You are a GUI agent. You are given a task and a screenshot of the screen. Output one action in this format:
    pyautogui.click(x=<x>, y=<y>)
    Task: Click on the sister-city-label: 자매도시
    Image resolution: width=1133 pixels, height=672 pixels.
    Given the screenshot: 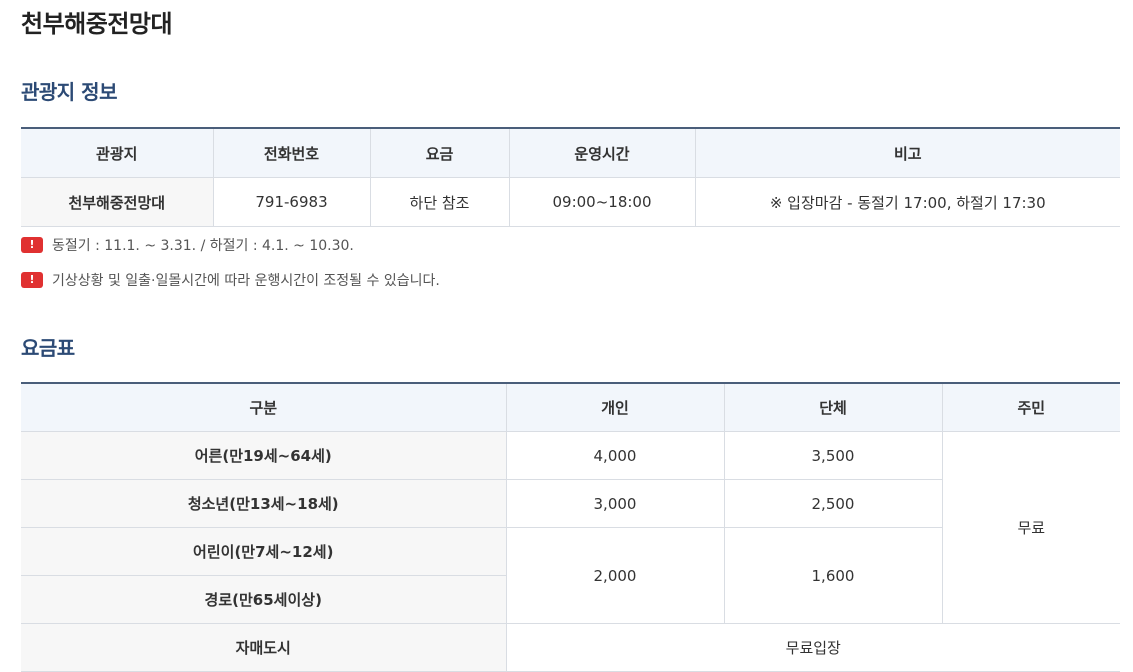 What is the action you would take?
    pyautogui.click(x=264, y=647)
    